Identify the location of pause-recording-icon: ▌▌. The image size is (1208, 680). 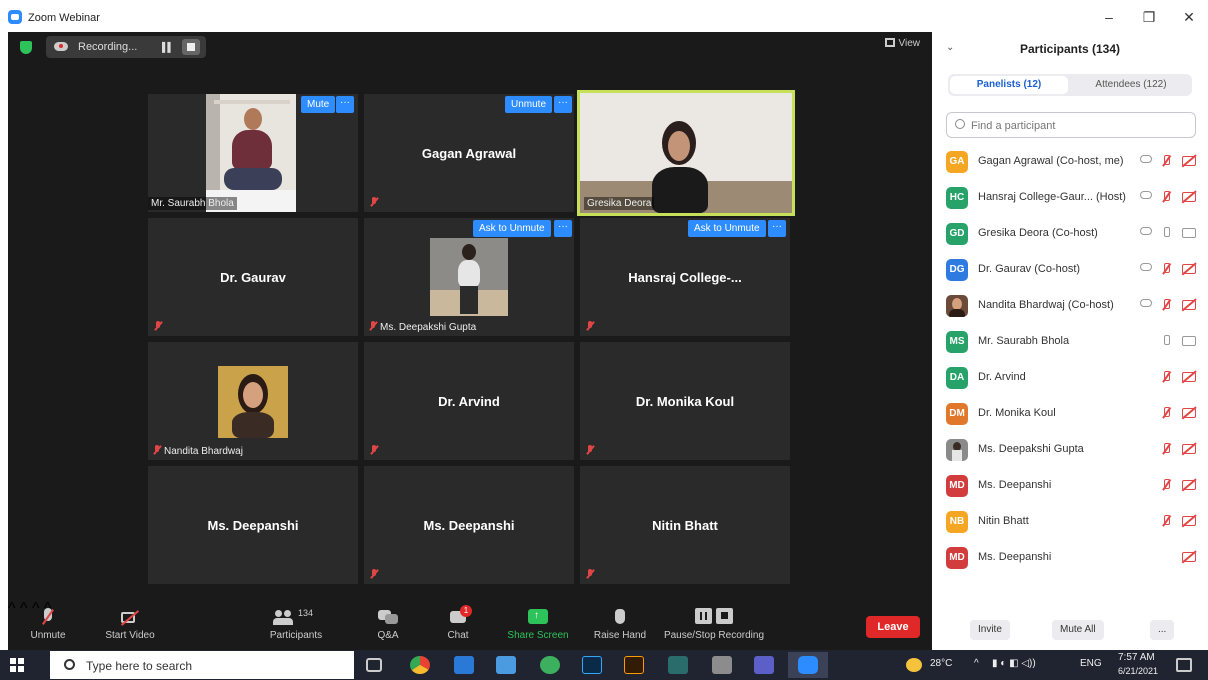
(168, 47).